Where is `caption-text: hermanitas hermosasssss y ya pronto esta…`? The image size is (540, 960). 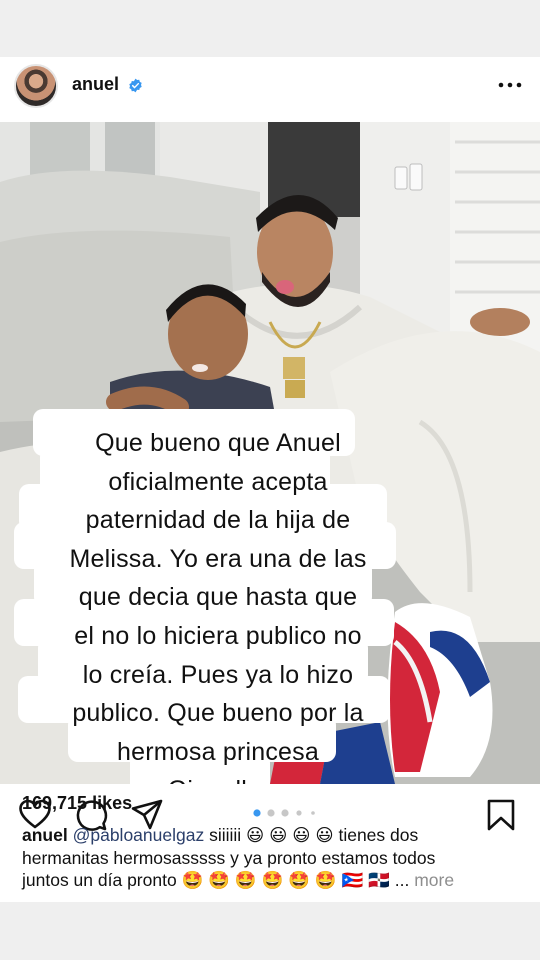 caption-text: hermanitas hermosasssss y ya pronto esta… is located at coordinates (229, 857).